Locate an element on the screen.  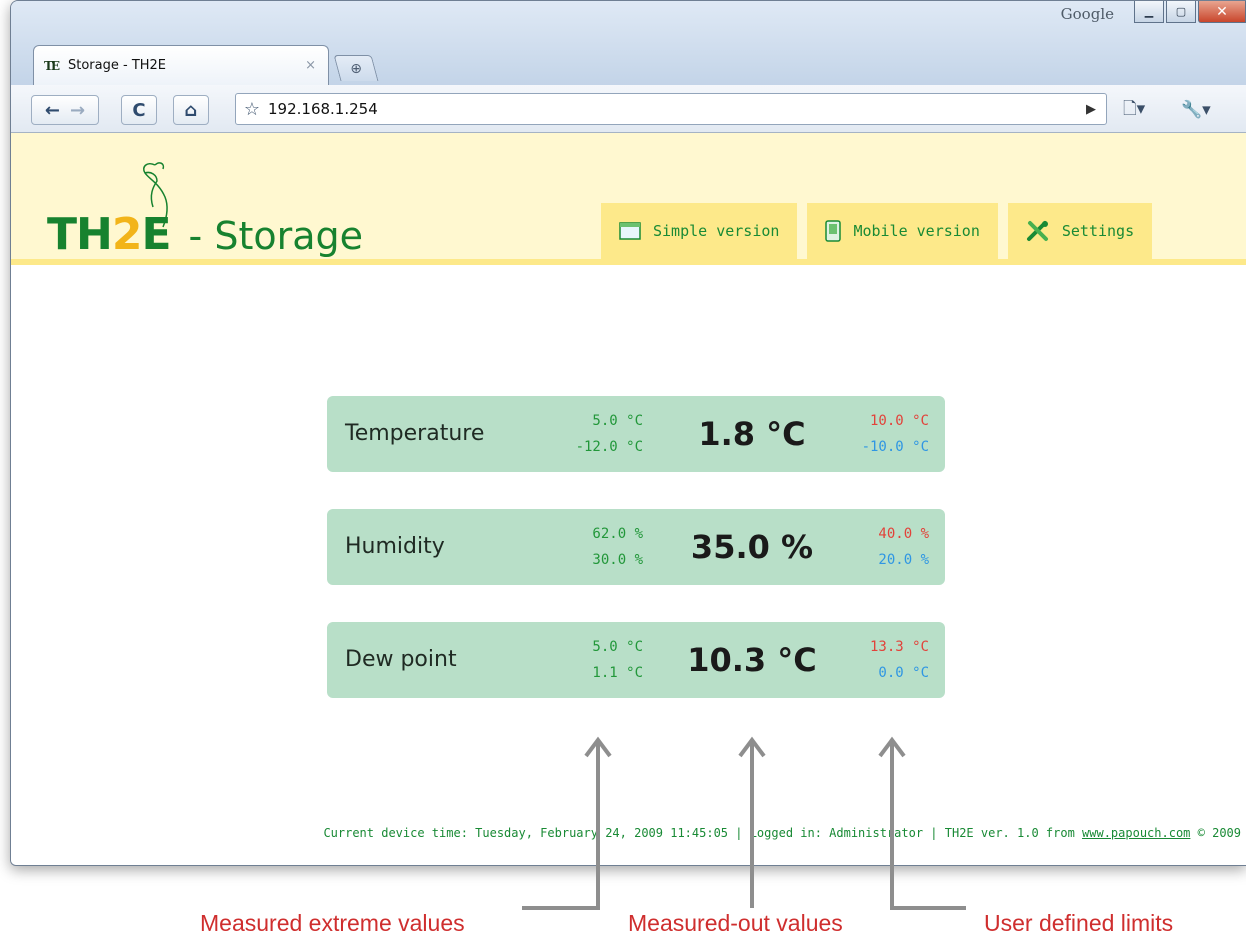
site-logo: TH2E - Storage is located at coordinates (205, 234).